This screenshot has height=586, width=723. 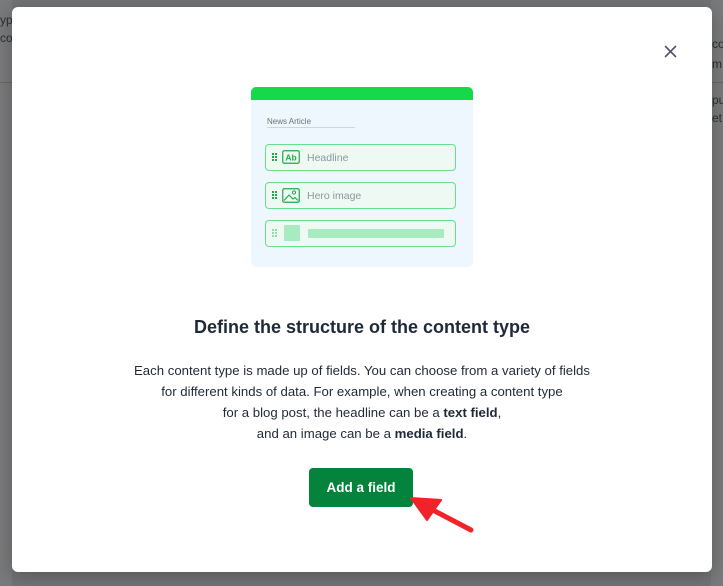 I want to click on field-label-hero-image: Hero image, so click(x=334, y=196).